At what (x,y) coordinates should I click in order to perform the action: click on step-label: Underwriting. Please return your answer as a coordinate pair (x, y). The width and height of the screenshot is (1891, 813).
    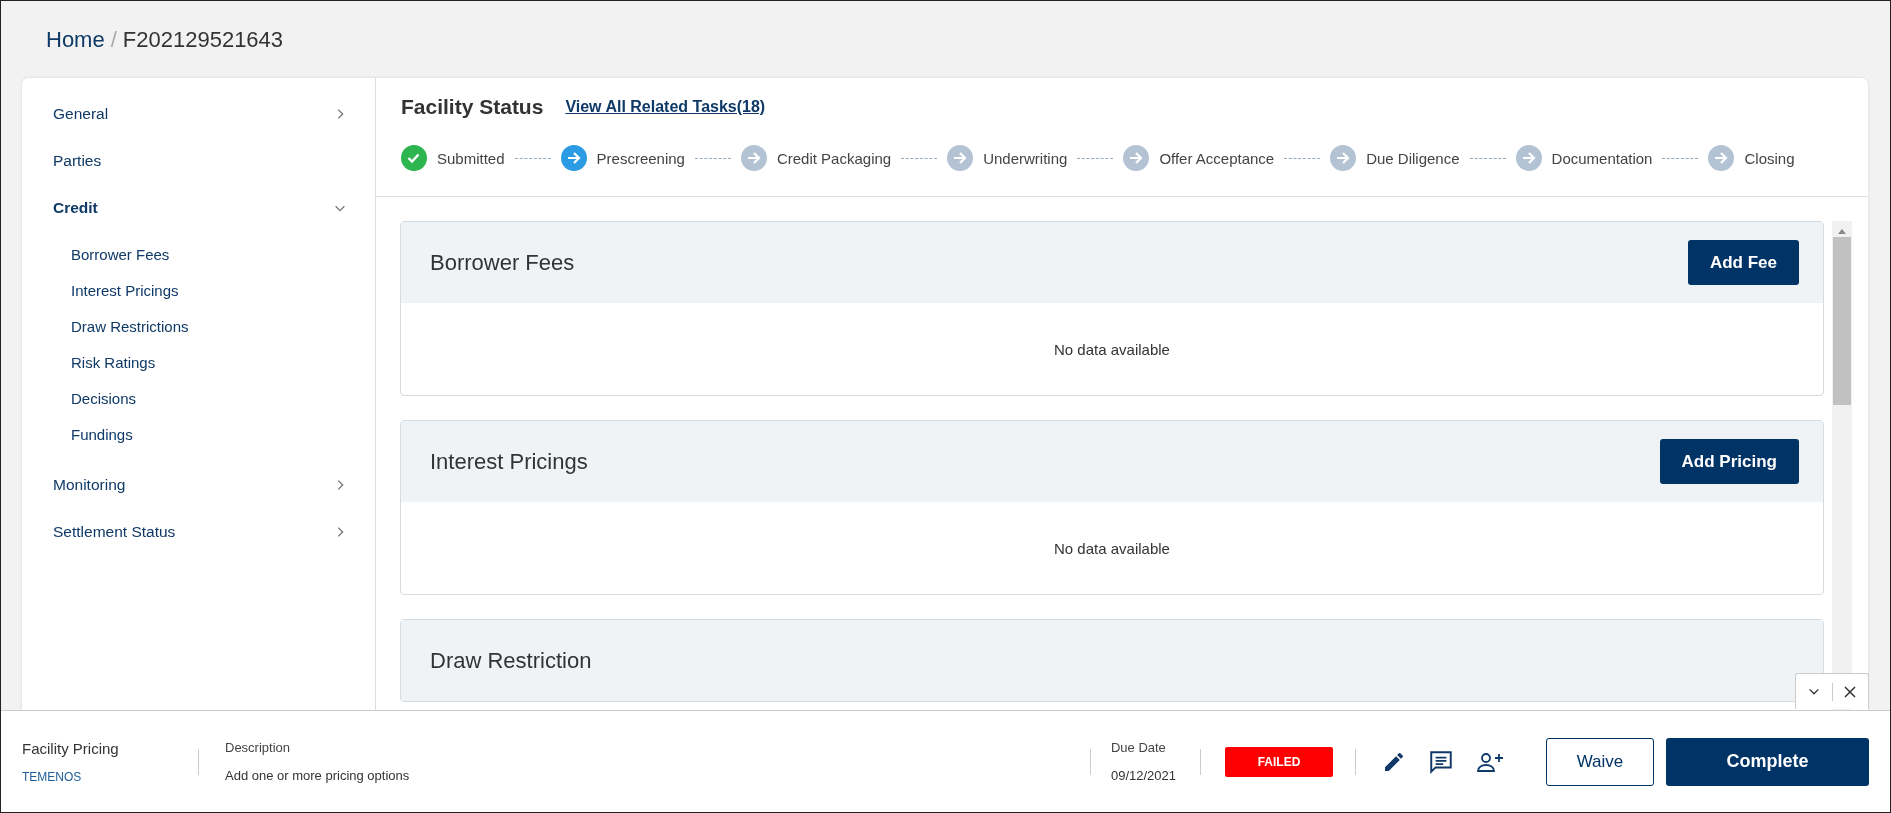
    Looking at the image, I should click on (1025, 158).